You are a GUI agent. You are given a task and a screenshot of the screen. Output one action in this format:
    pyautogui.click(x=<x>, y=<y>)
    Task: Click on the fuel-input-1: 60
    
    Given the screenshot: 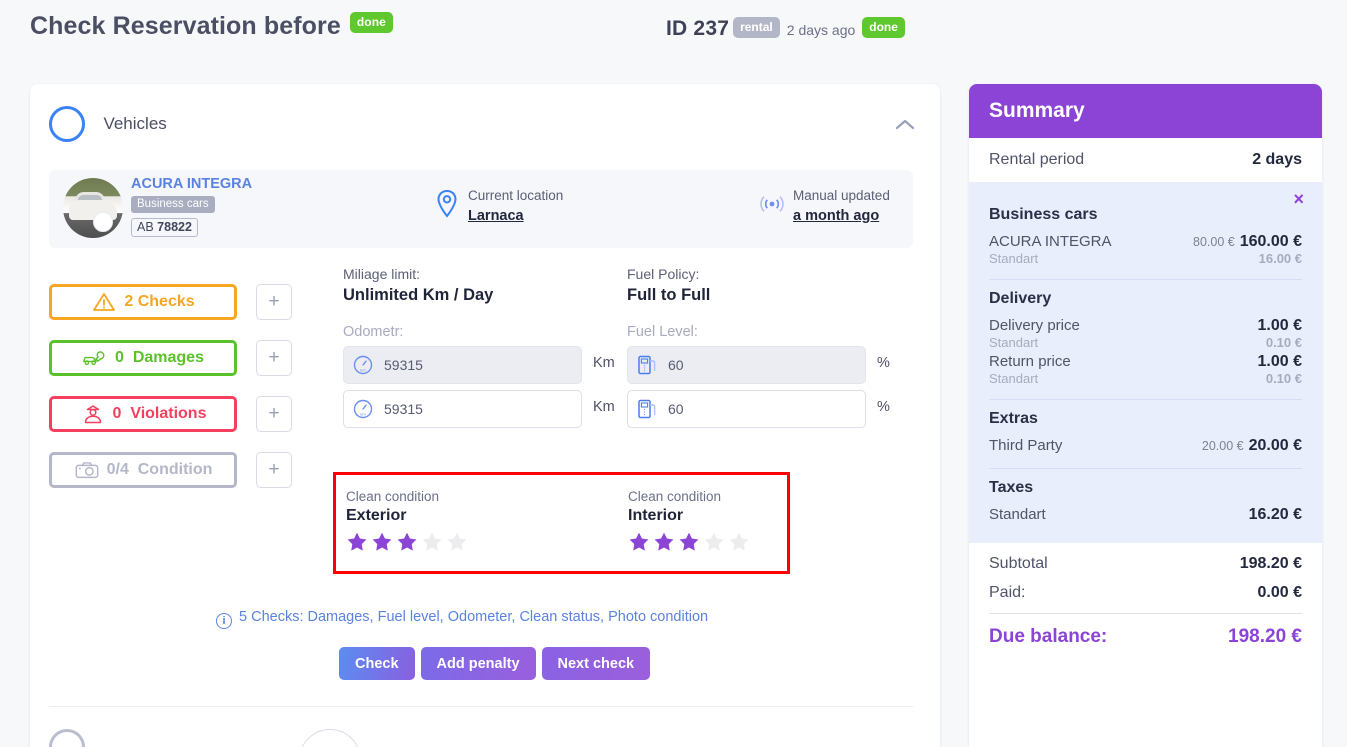 What is the action you would take?
    pyautogui.click(x=746, y=365)
    